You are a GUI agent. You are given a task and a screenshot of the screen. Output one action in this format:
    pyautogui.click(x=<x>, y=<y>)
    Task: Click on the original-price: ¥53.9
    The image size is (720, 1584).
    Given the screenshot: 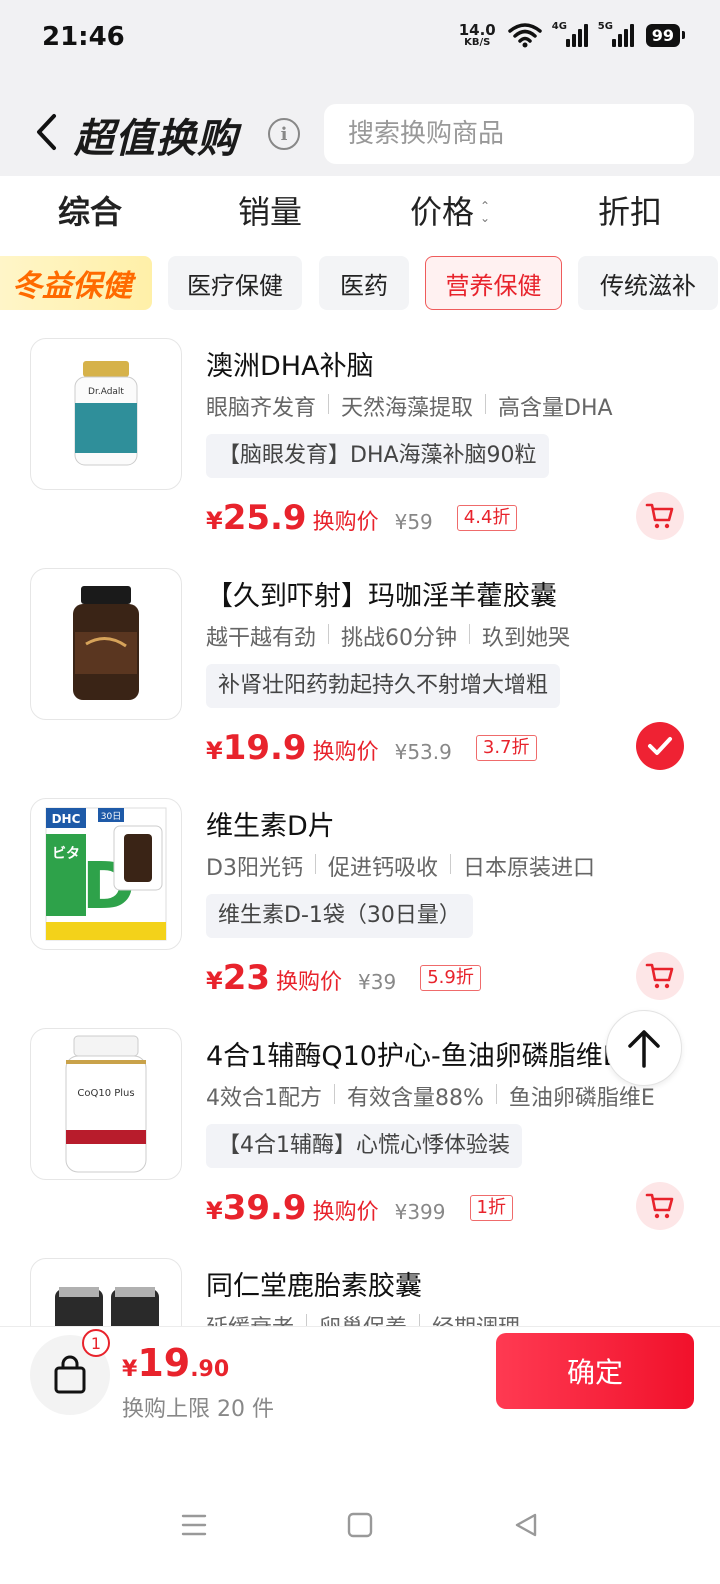 What is the action you would take?
    pyautogui.click(x=423, y=752)
    